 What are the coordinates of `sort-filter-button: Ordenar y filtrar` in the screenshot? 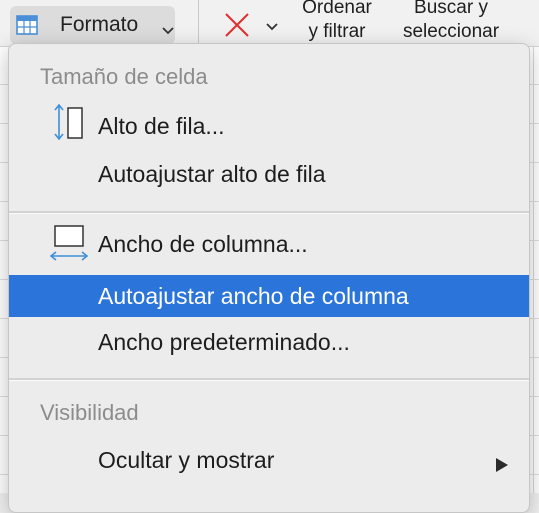 It's located at (337, 22).